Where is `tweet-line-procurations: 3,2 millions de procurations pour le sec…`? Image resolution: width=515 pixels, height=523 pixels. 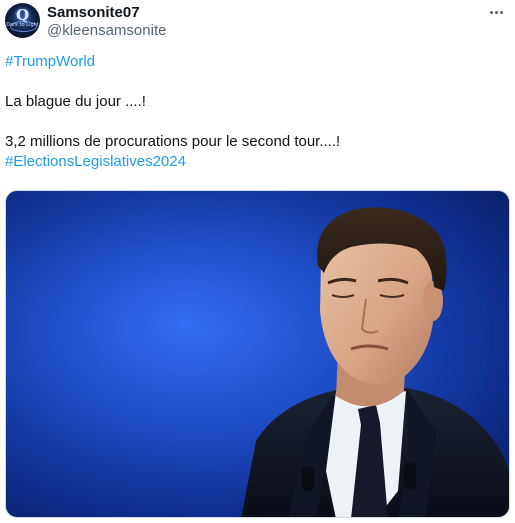
tweet-line-procurations: 3,2 millions de procurations pour le sec… is located at coordinates (173, 141).